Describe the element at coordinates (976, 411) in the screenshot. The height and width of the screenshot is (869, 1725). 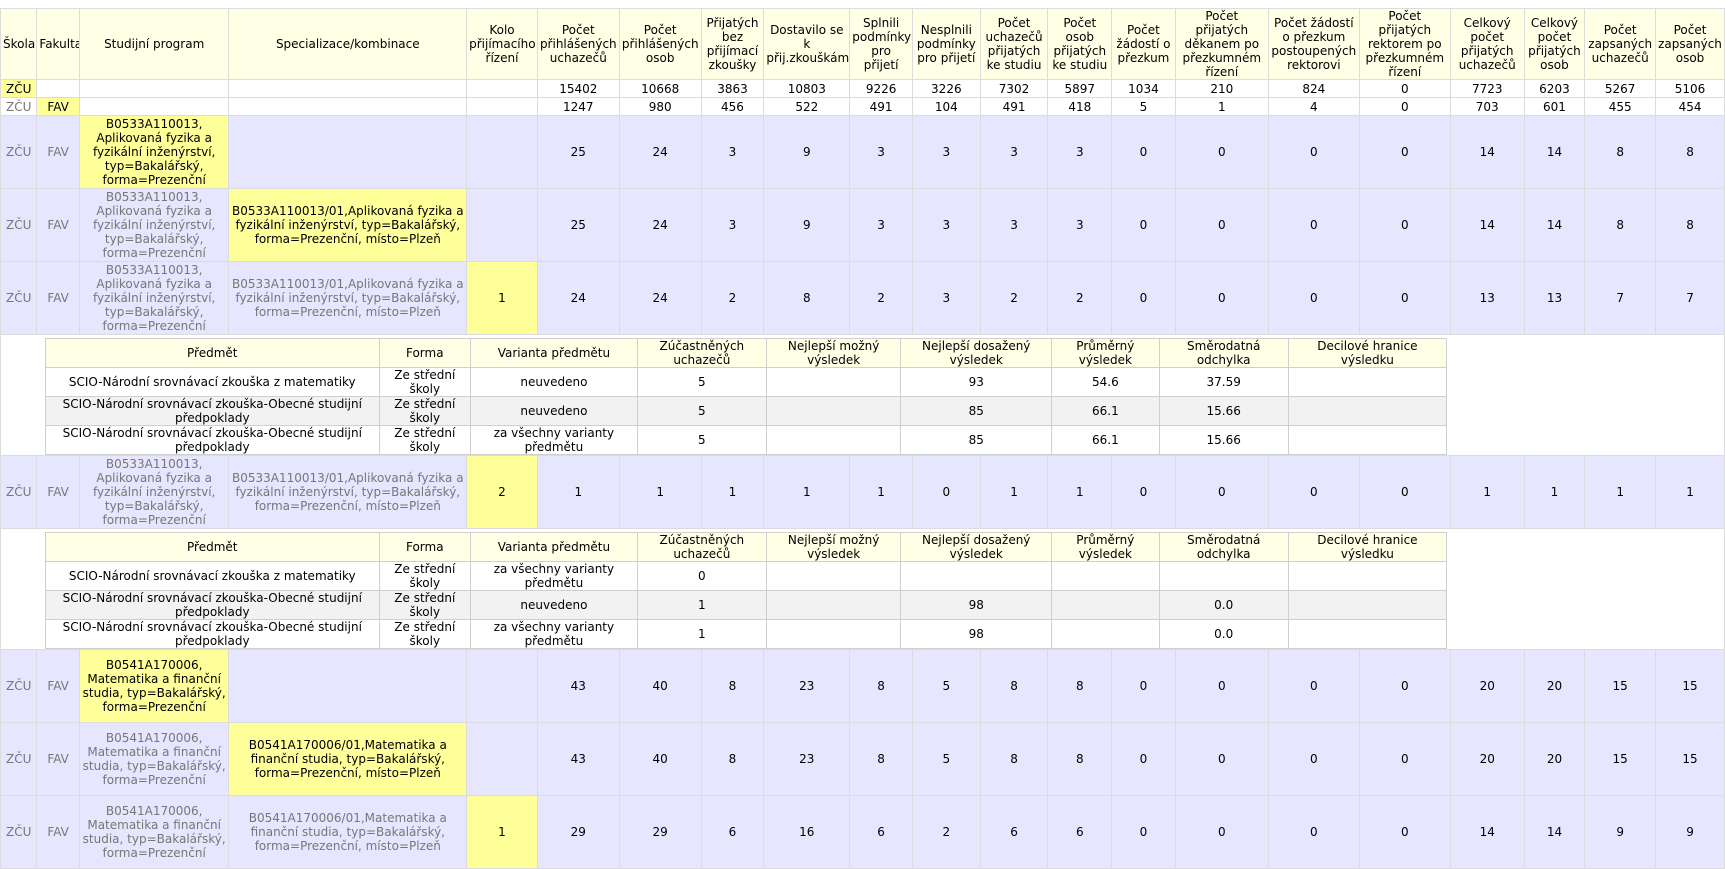
I see `exam-result-cell: 85` at that location.